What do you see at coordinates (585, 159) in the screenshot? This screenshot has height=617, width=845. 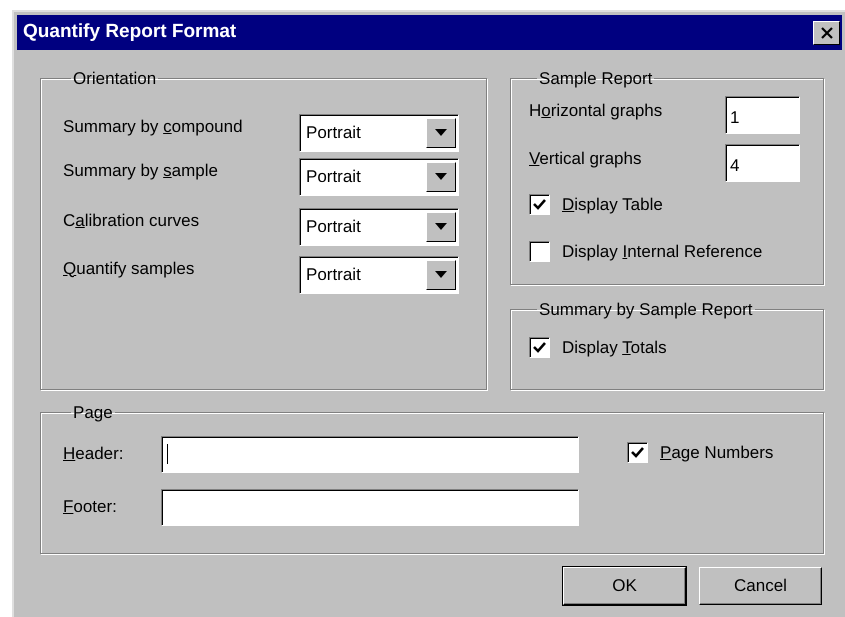 I see `field-label: Vertical graphs` at bounding box center [585, 159].